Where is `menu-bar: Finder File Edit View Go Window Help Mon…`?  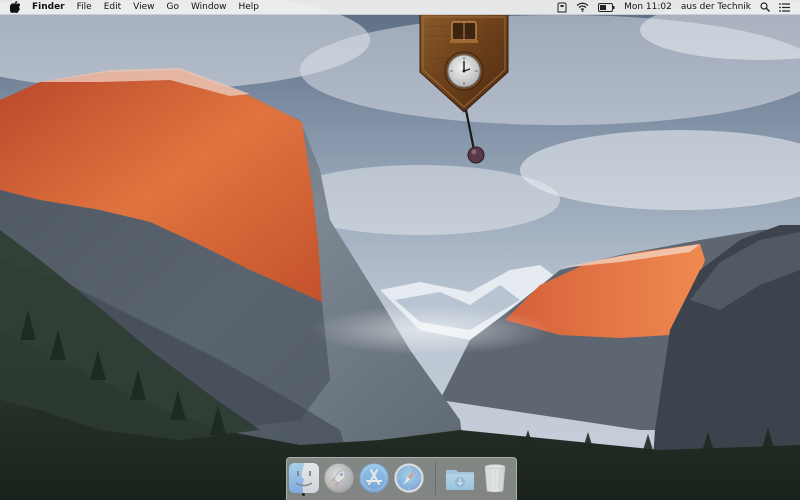
menu-bar: Finder File Edit View Go Window Help Mon… is located at coordinates (400, 7).